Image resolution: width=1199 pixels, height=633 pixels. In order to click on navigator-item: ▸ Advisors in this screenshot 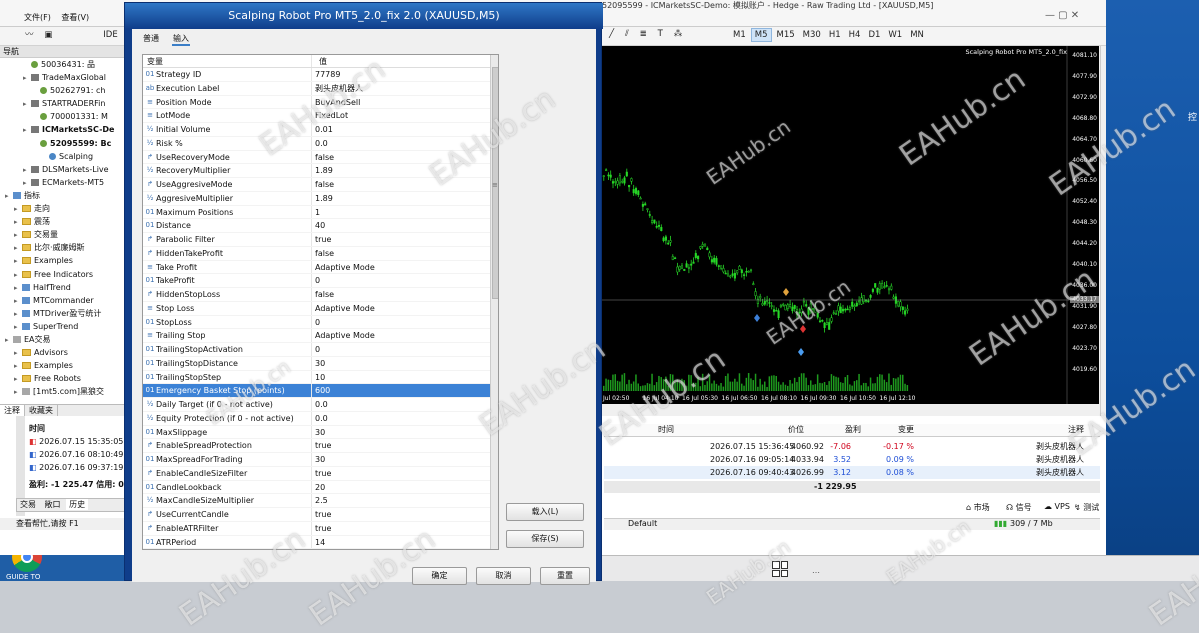, I will do `click(62, 352)`.